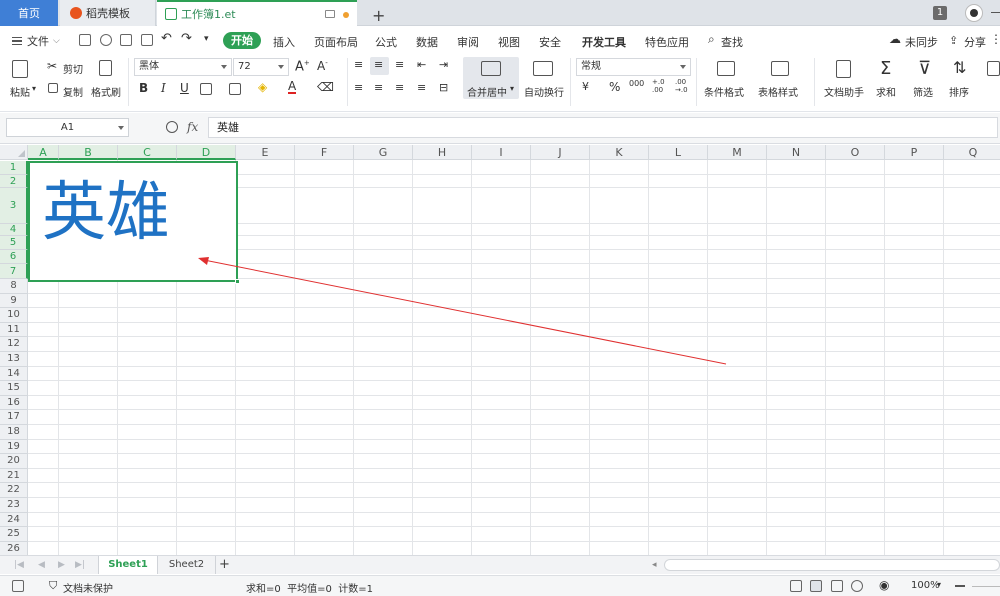 This screenshot has height=596, width=1000. I want to click on align-top-icon: ≡, so click(358, 64).